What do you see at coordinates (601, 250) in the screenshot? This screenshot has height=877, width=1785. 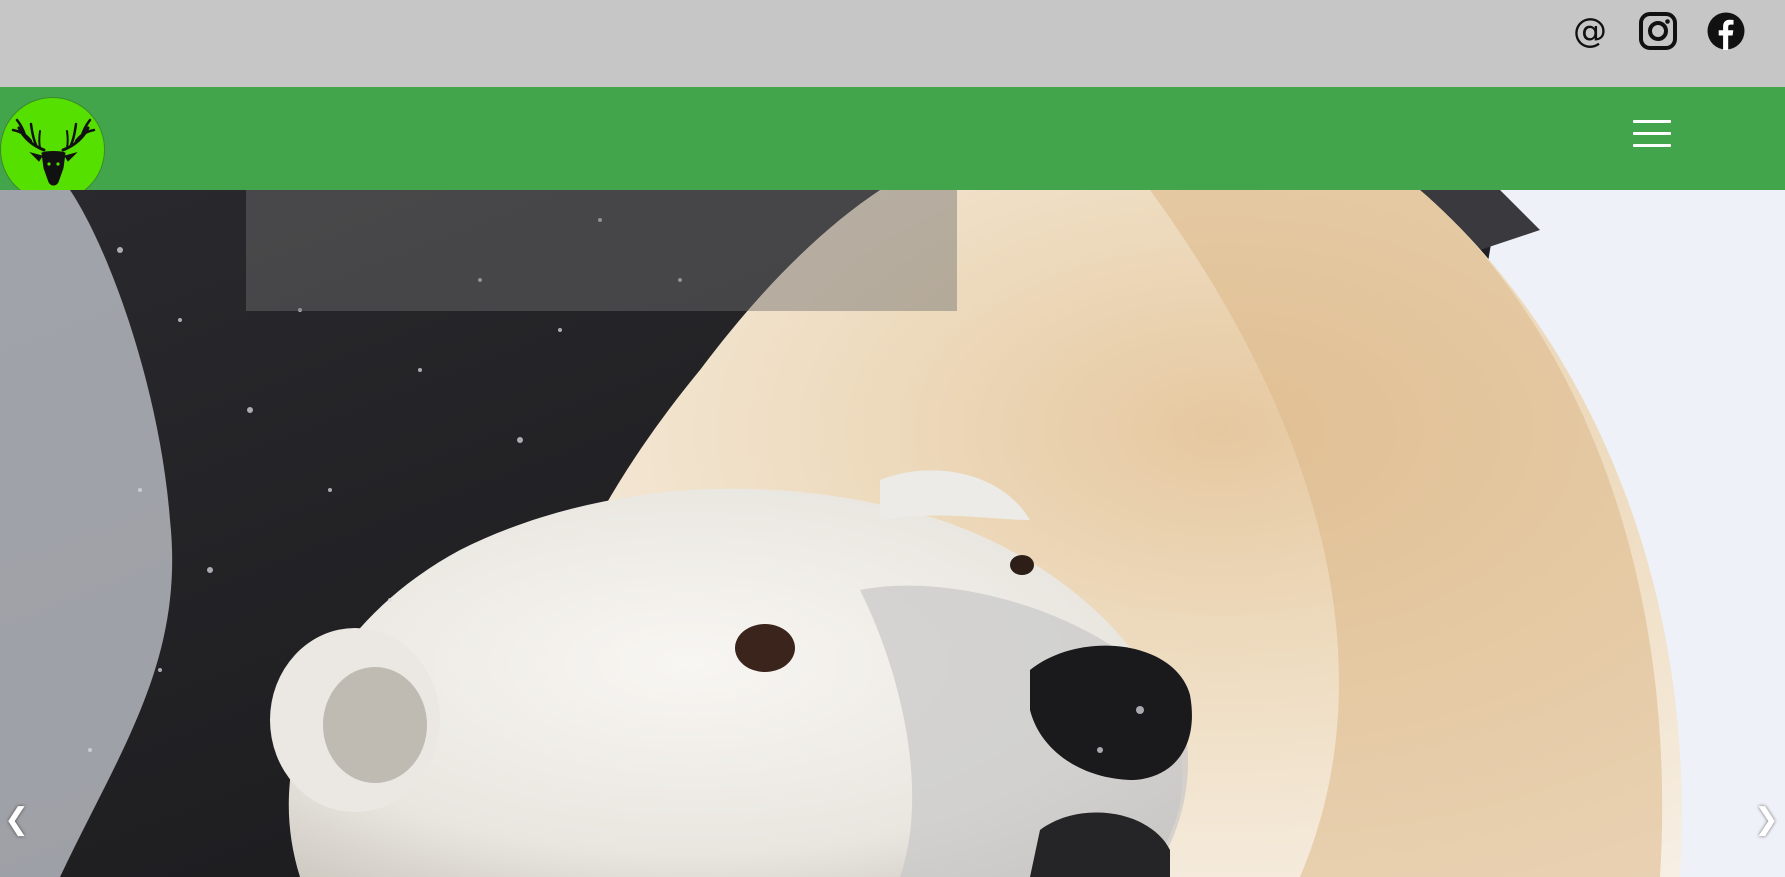 I see `hero-caption-box` at bounding box center [601, 250].